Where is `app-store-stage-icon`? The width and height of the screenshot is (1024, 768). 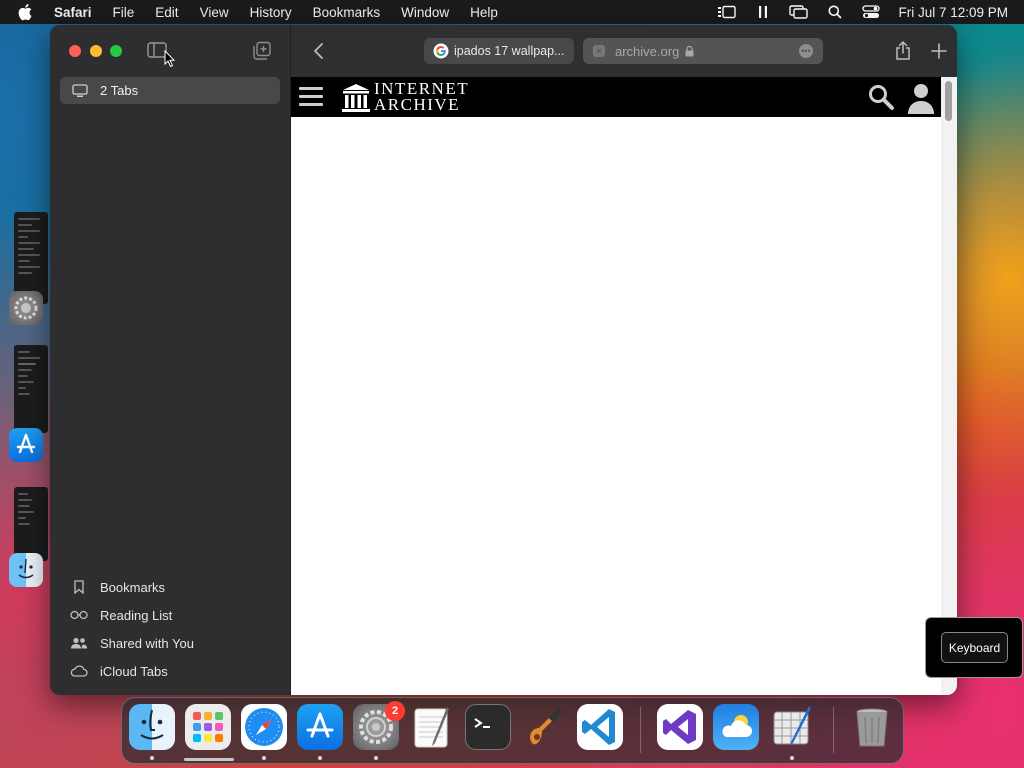 app-store-stage-icon is located at coordinates (26, 445).